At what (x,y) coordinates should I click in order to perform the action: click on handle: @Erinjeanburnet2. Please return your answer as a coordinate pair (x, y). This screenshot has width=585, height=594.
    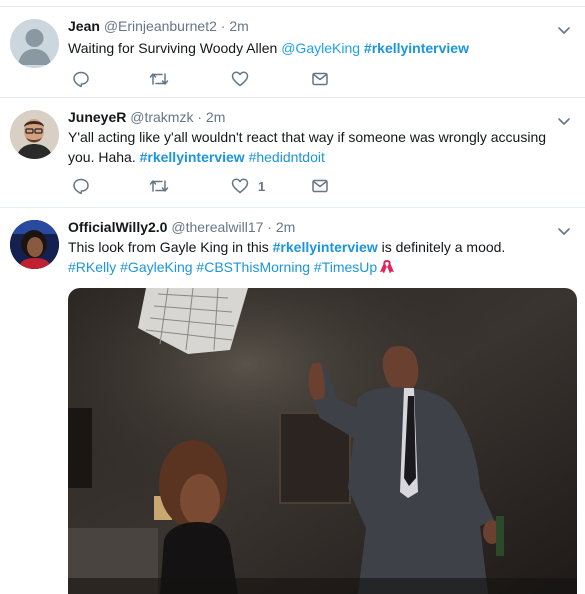
    Looking at the image, I should click on (160, 26).